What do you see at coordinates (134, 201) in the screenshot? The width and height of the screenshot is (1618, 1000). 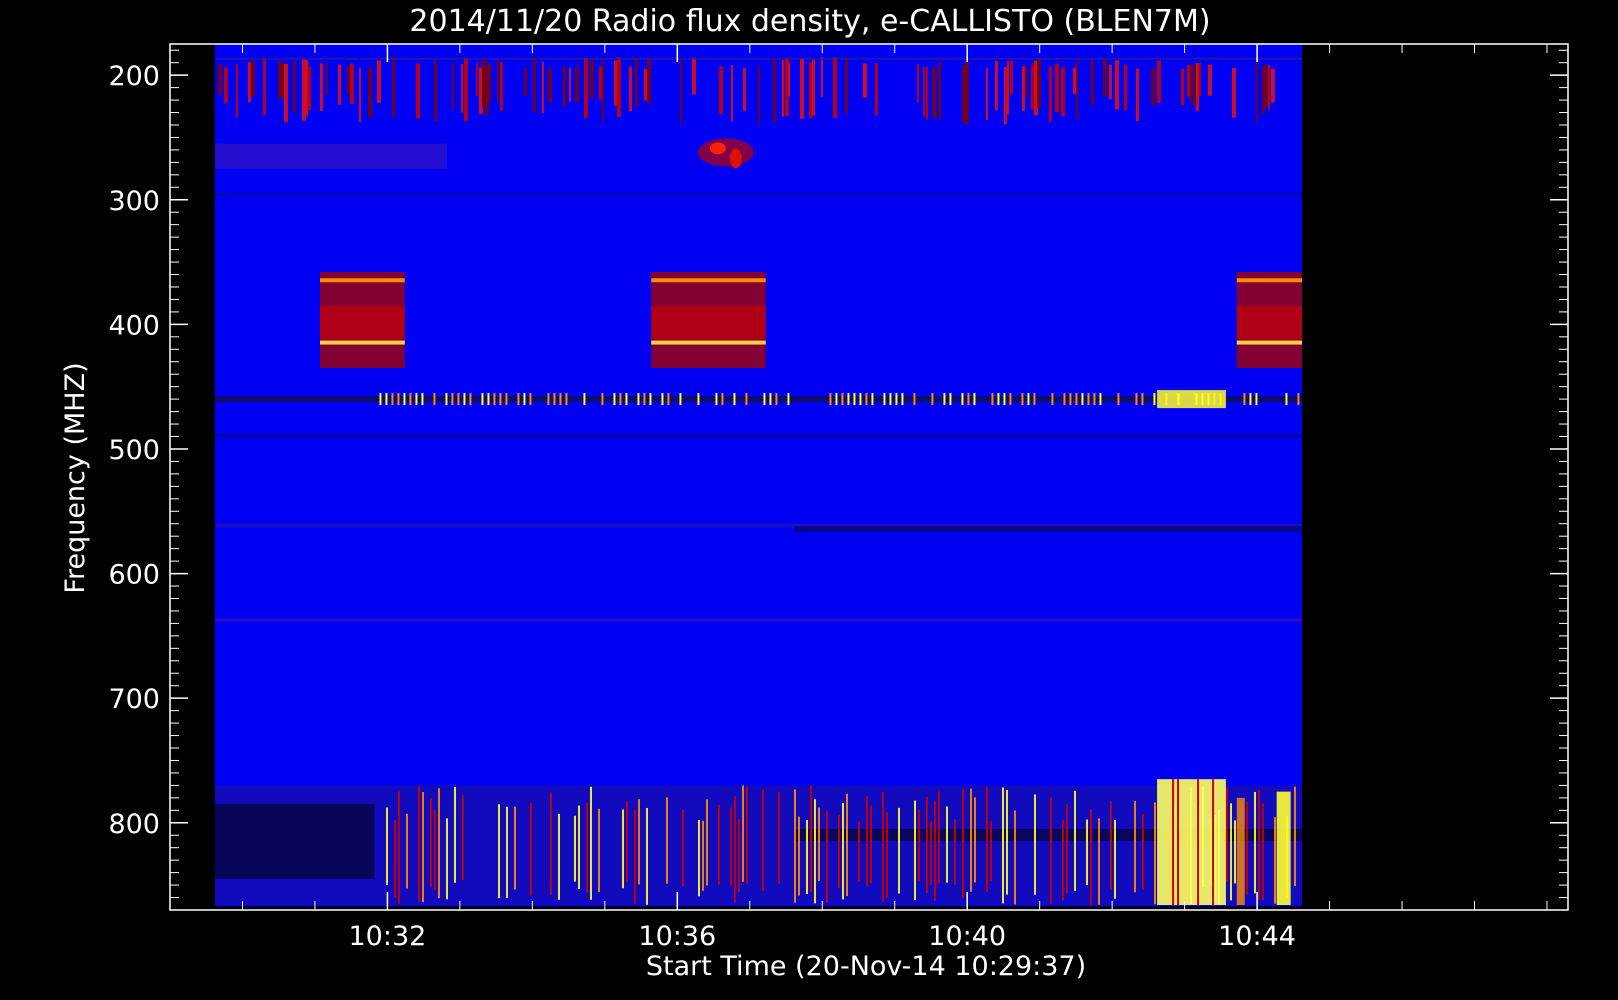 I see `y-tick-label: 300` at bounding box center [134, 201].